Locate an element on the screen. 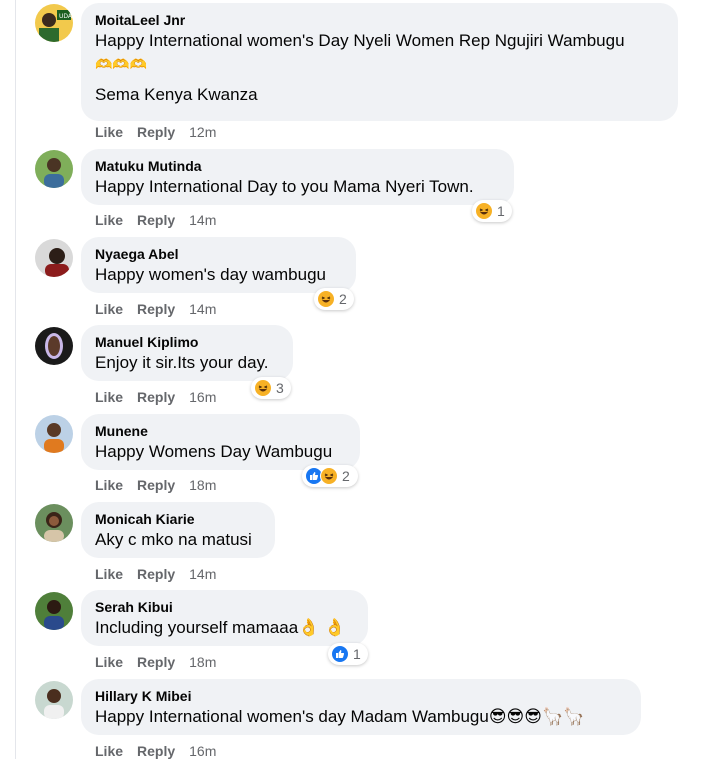 This screenshot has height=759, width=720. comment-bubble: Monicah Kiarie Aky c mko na matusi is located at coordinates (178, 530).